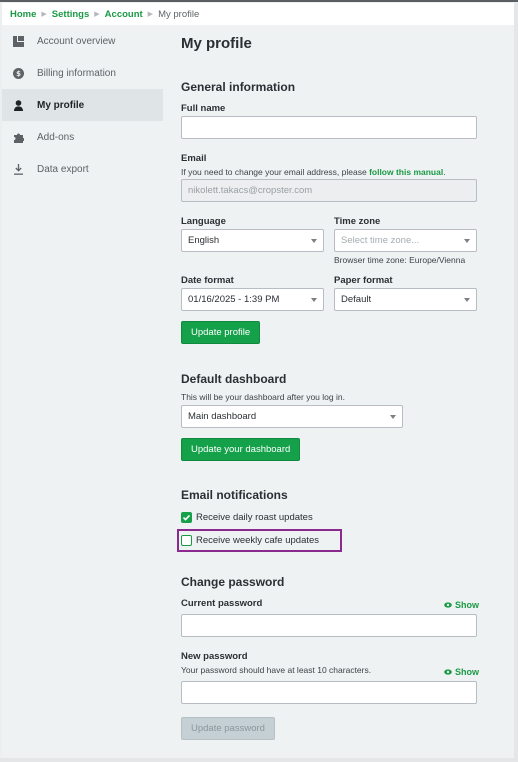 The height and width of the screenshot is (762, 518). What do you see at coordinates (207, 280) in the screenshot?
I see `date-format-label: Date format` at bounding box center [207, 280].